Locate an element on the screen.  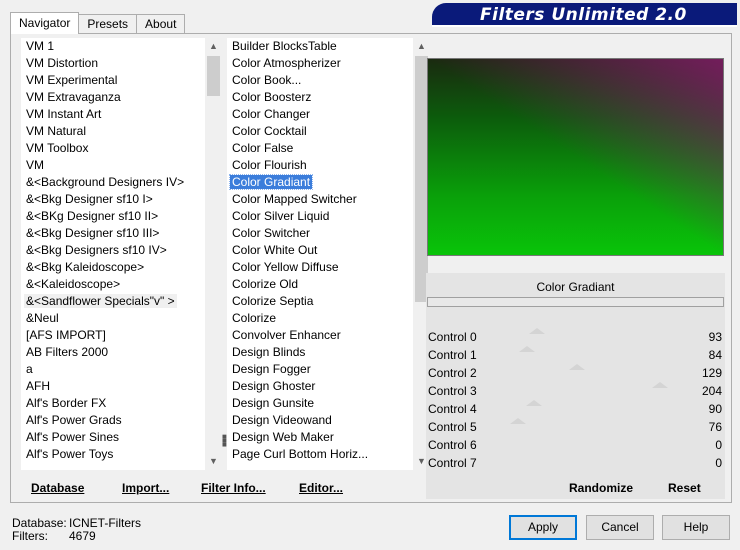
cancel-button: Cancel is located at coordinates (620, 527).